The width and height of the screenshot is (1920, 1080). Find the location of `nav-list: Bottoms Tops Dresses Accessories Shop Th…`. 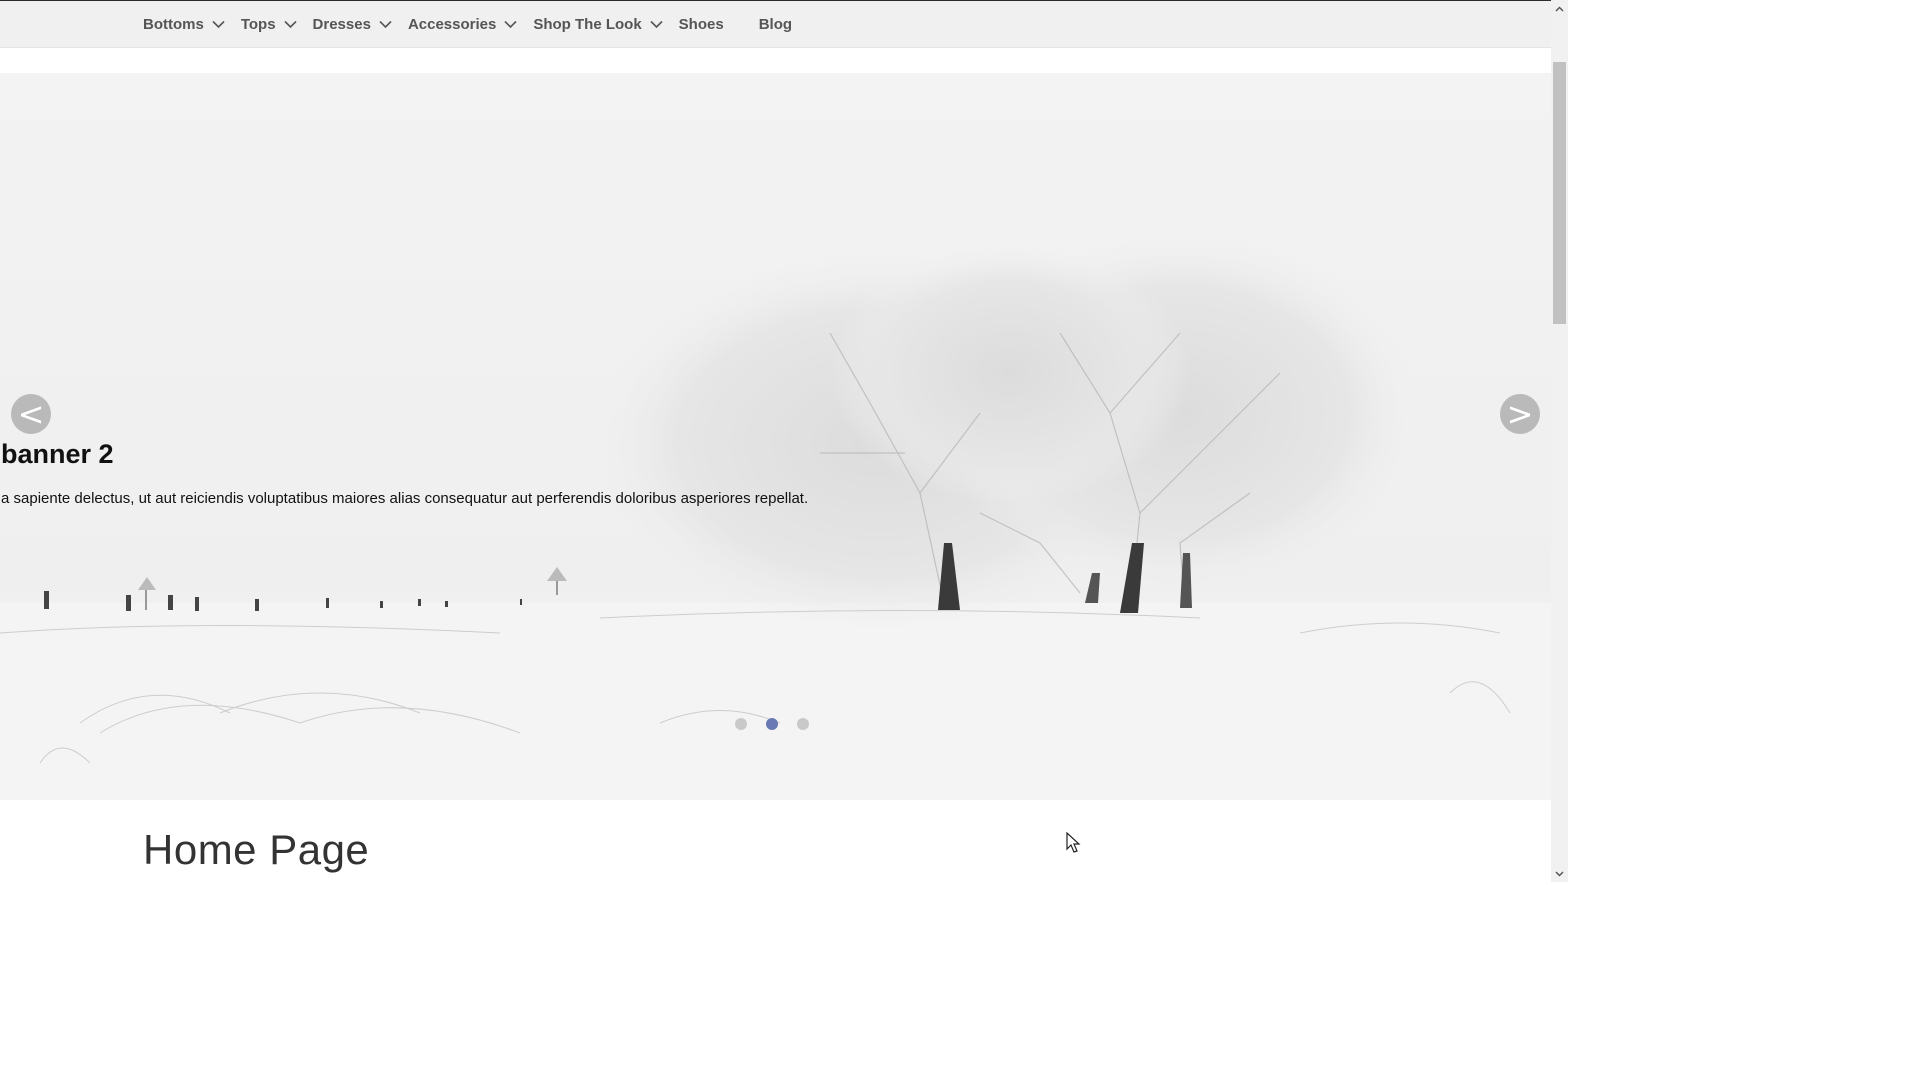

nav-list: Bottoms Tops Dresses Accessories Shop Th… is located at coordinates (485, 24).